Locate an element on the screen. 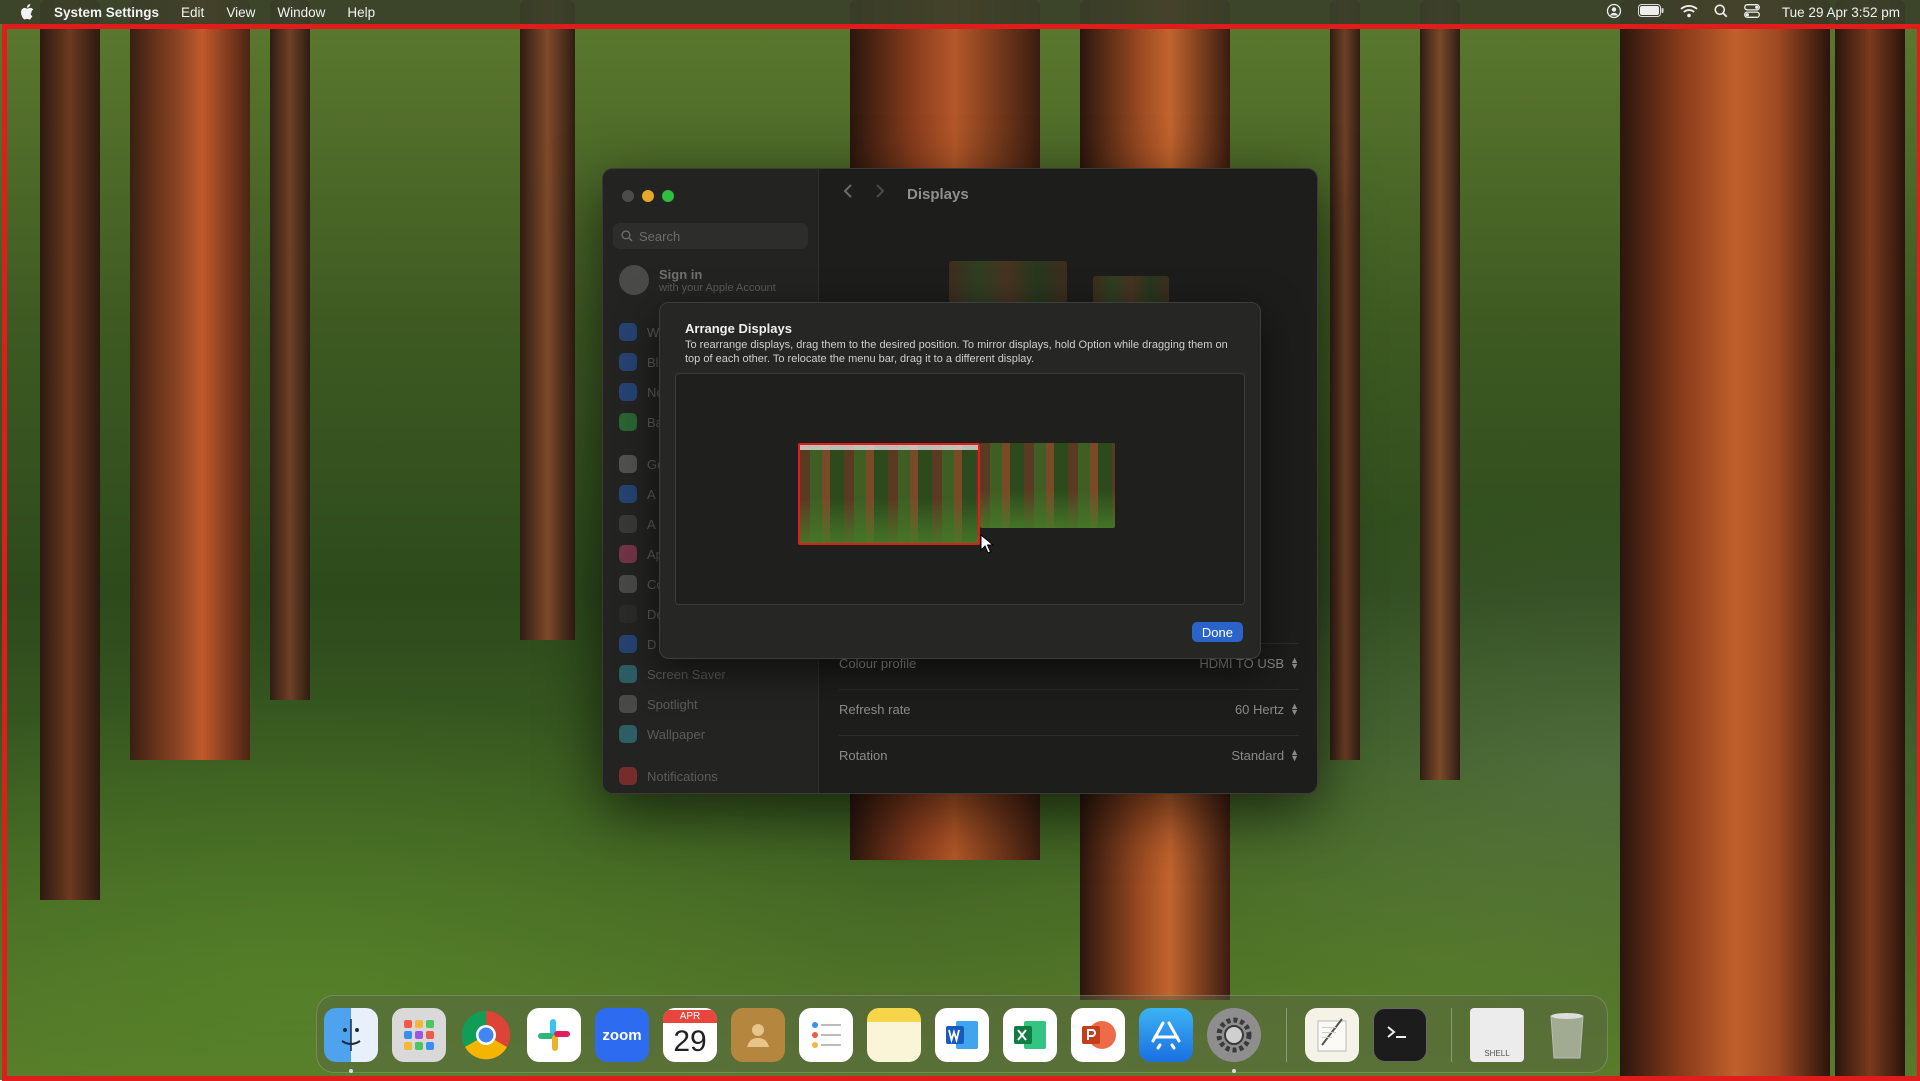 This screenshot has width=1920, height=1081. network-icon is located at coordinates (628, 392).